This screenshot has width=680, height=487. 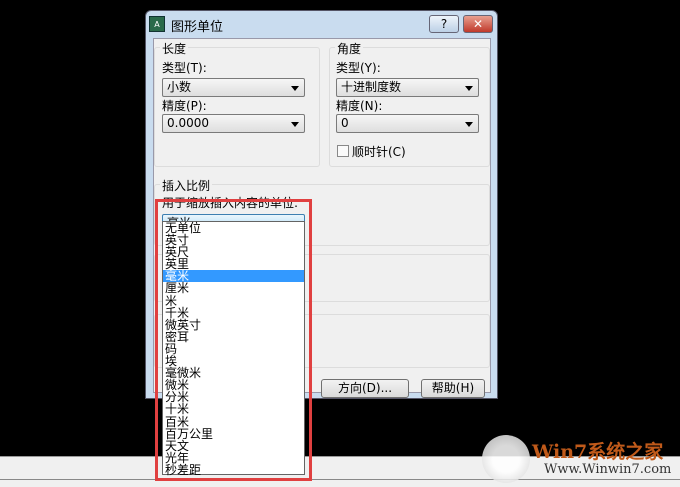 What do you see at coordinates (359, 106) in the screenshot?
I see `angle-precision-label: 精度(N):` at bounding box center [359, 106].